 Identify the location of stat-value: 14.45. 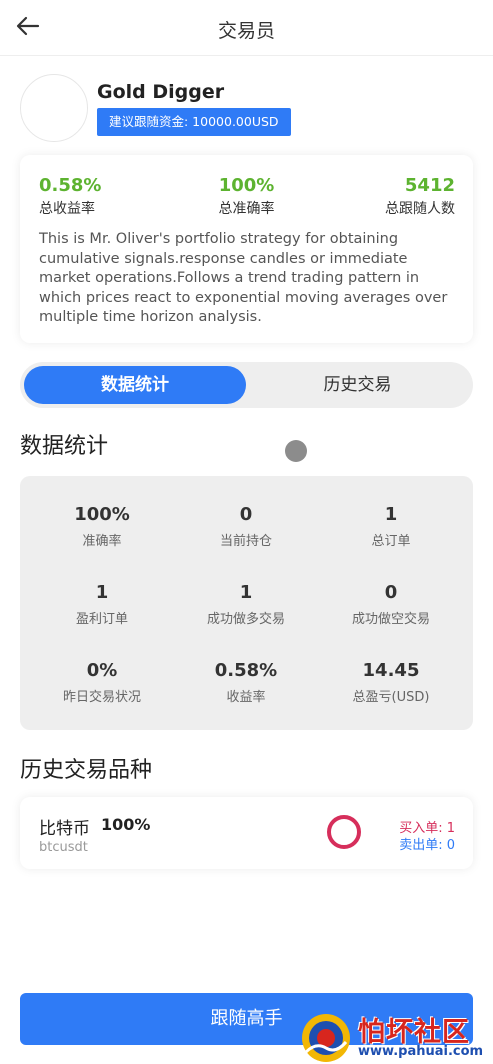
(391, 670).